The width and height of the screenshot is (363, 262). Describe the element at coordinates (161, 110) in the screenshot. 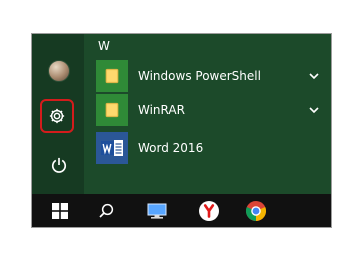

I see `app-label: WinRAR` at that location.